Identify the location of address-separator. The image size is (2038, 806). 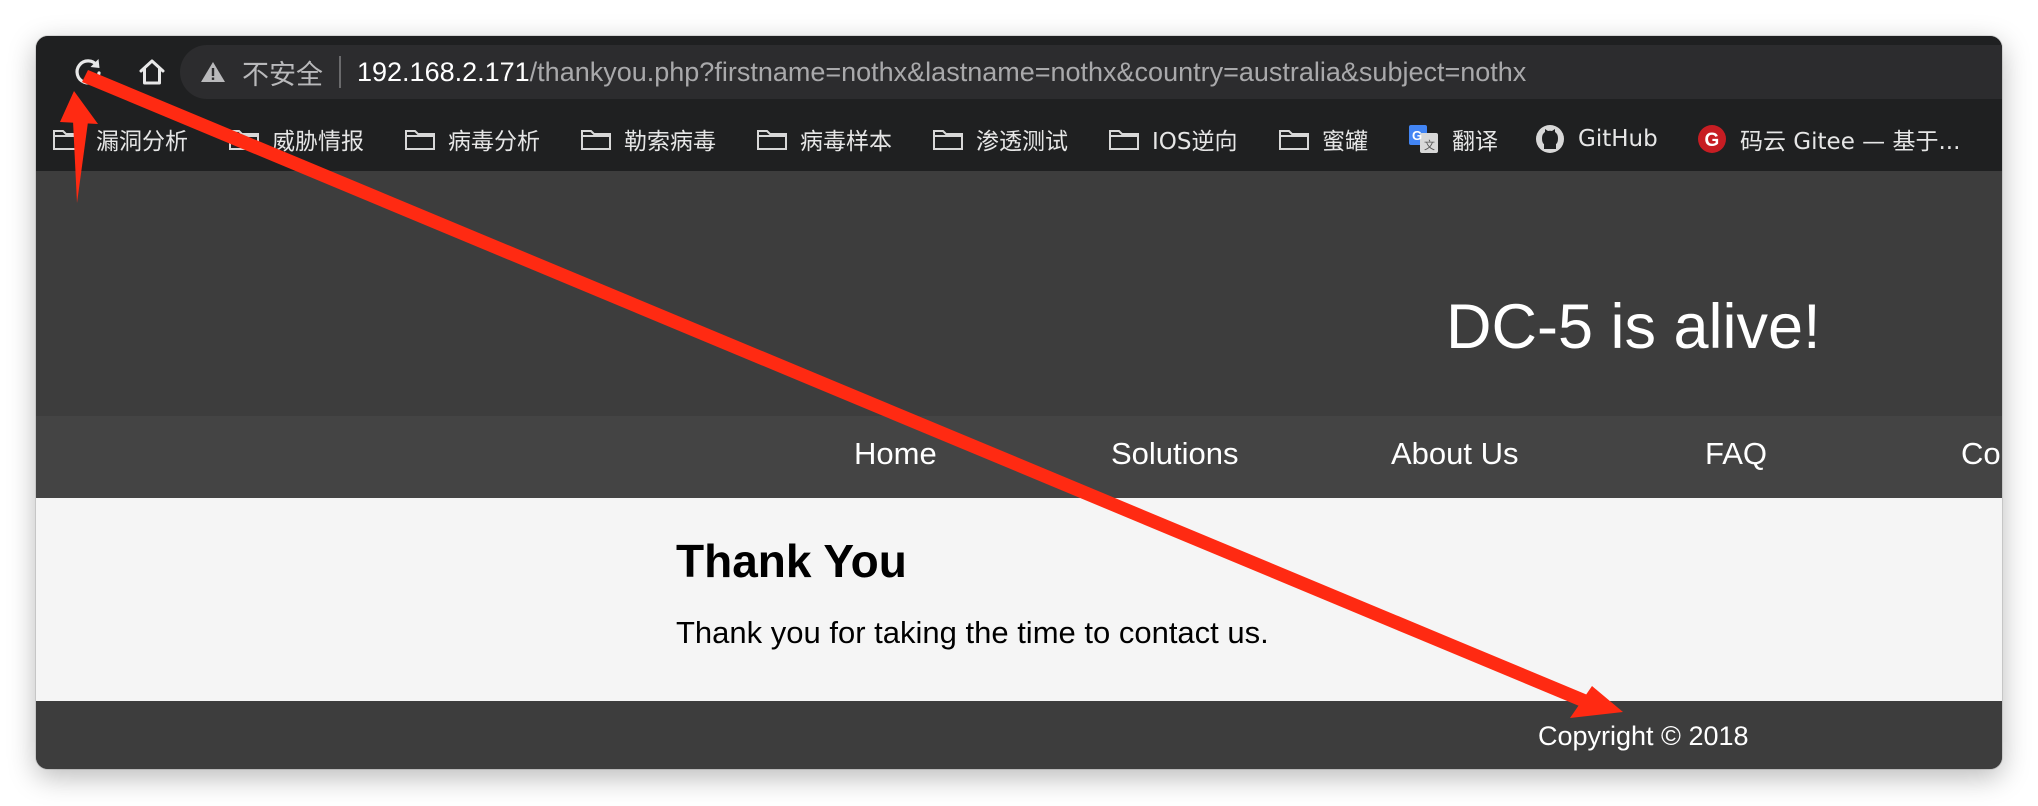
(340, 72).